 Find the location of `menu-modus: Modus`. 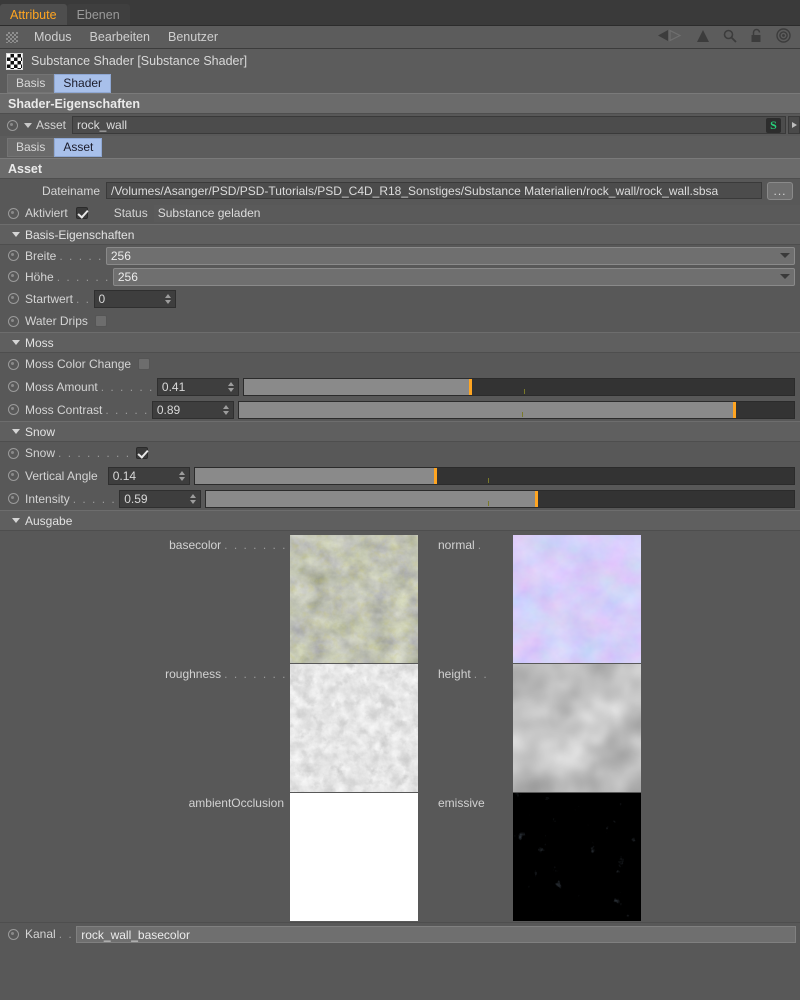

menu-modus: Modus is located at coordinates (53, 37).